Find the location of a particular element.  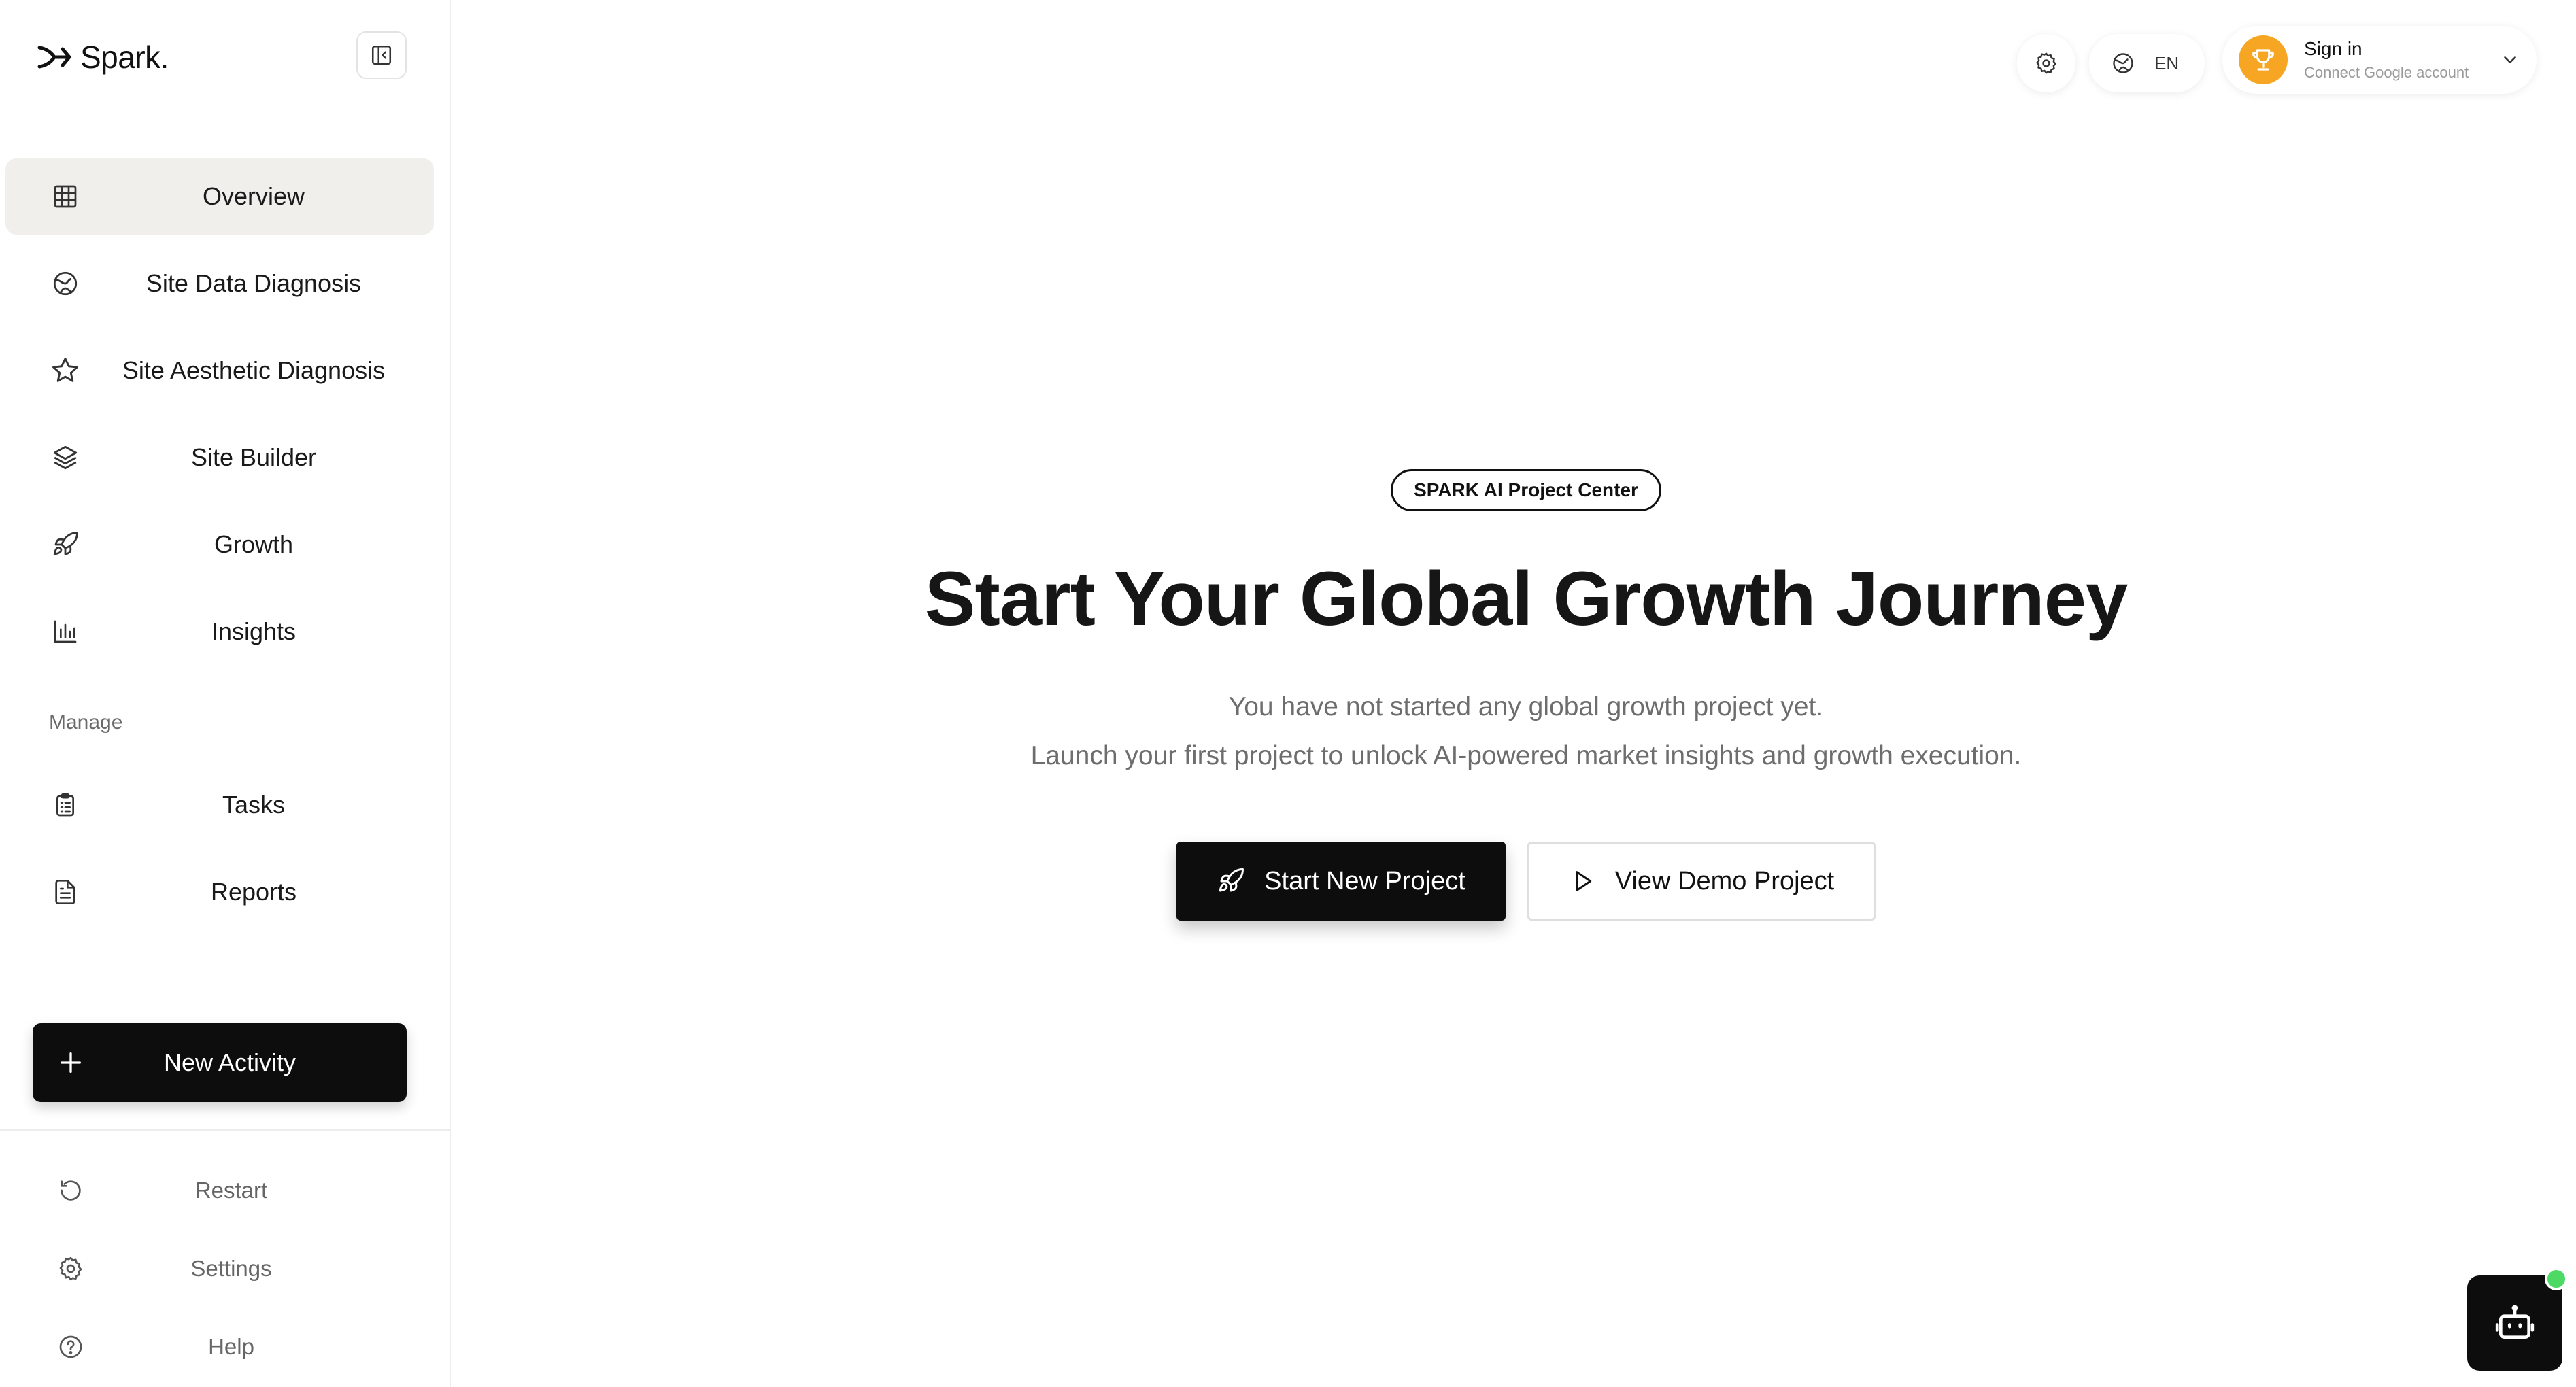

sidebar-item-insights: Insights is located at coordinates (219, 632).